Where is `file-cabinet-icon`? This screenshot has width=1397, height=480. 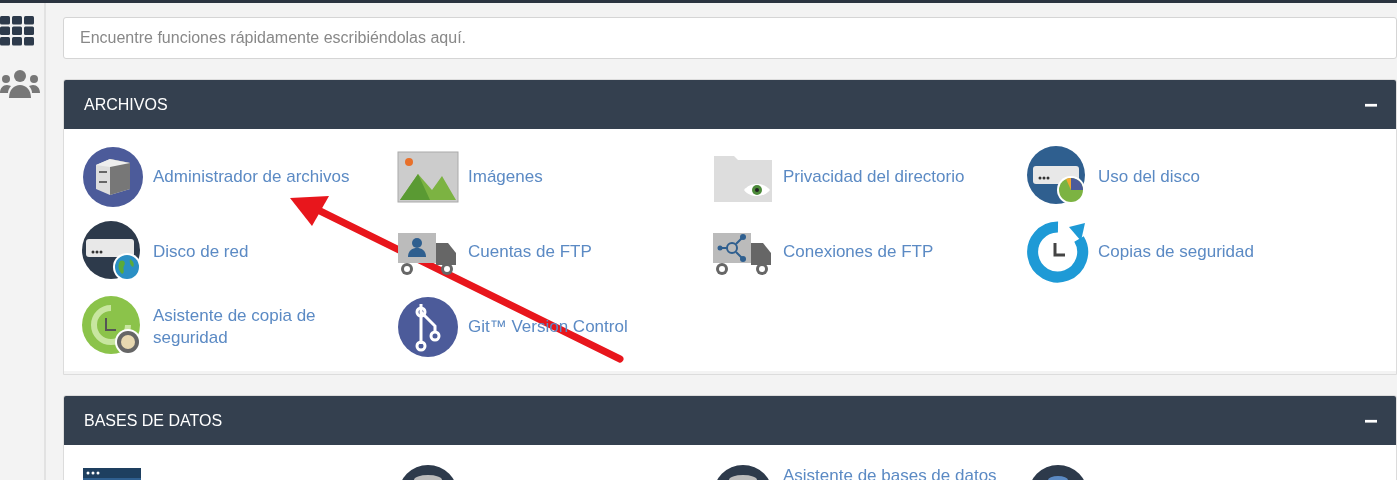
file-cabinet-icon is located at coordinates (113, 177).